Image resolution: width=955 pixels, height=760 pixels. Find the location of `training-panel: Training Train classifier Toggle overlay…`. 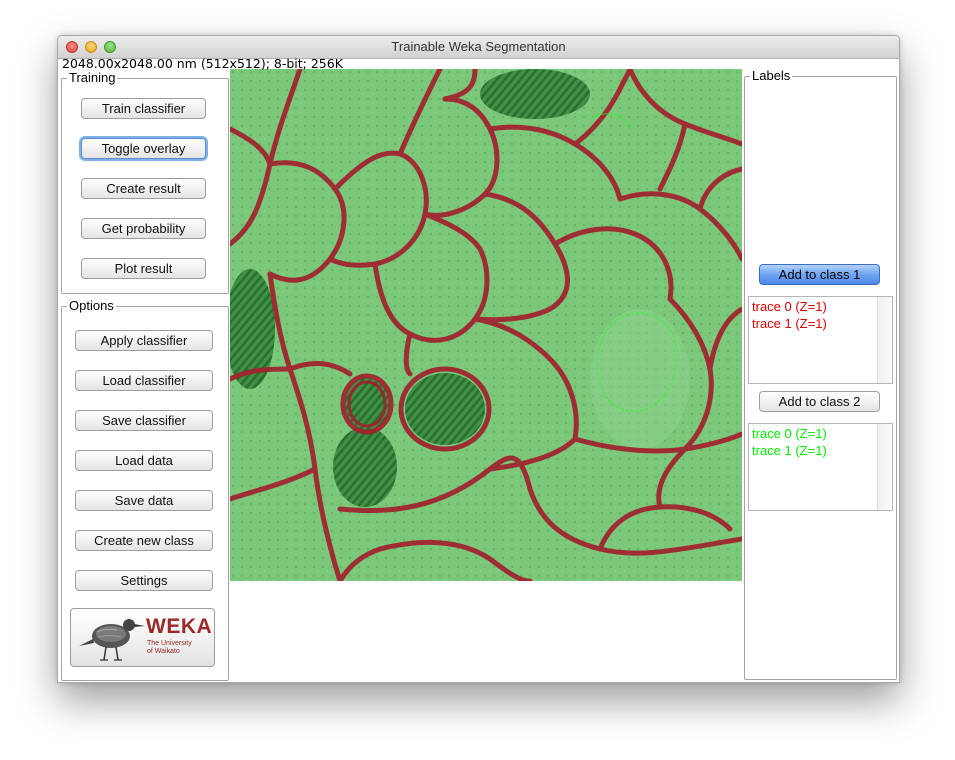

training-panel: Training Train classifier Toggle overlay… is located at coordinates (145, 182).